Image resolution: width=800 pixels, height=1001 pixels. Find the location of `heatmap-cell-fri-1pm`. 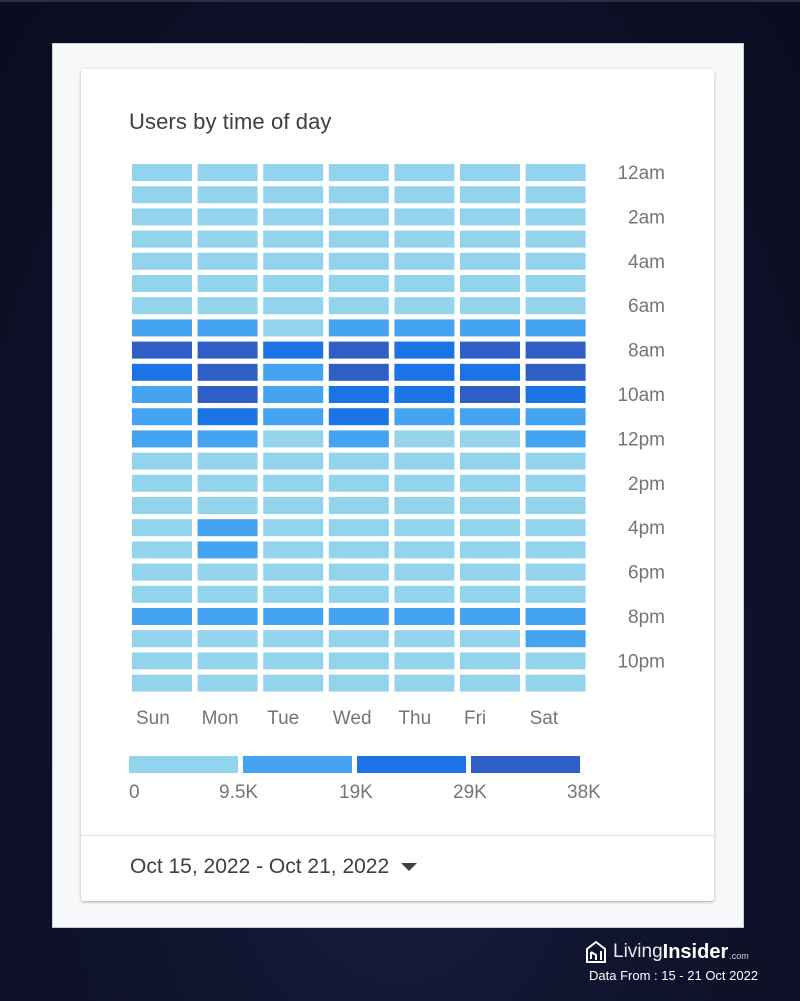

heatmap-cell-fri-1pm is located at coordinates (490, 461).